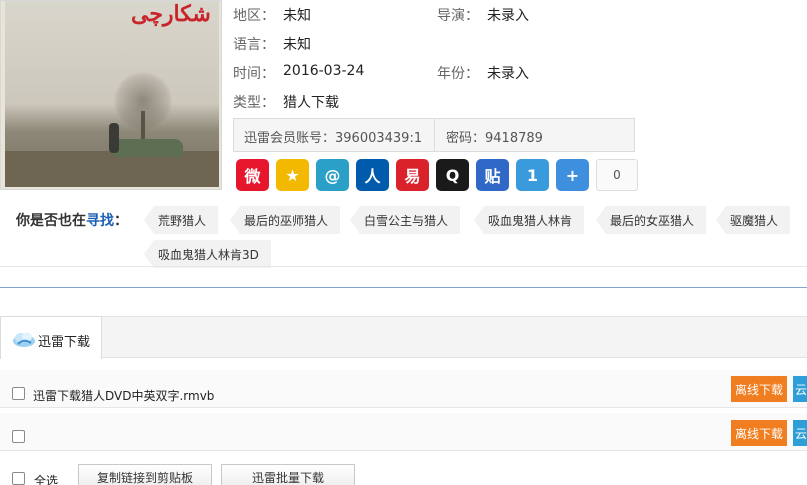 The height and width of the screenshot is (485, 807). What do you see at coordinates (508, 74) in the screenshot?
I see `year-value: 未录入` at bounding box center [508, 74].